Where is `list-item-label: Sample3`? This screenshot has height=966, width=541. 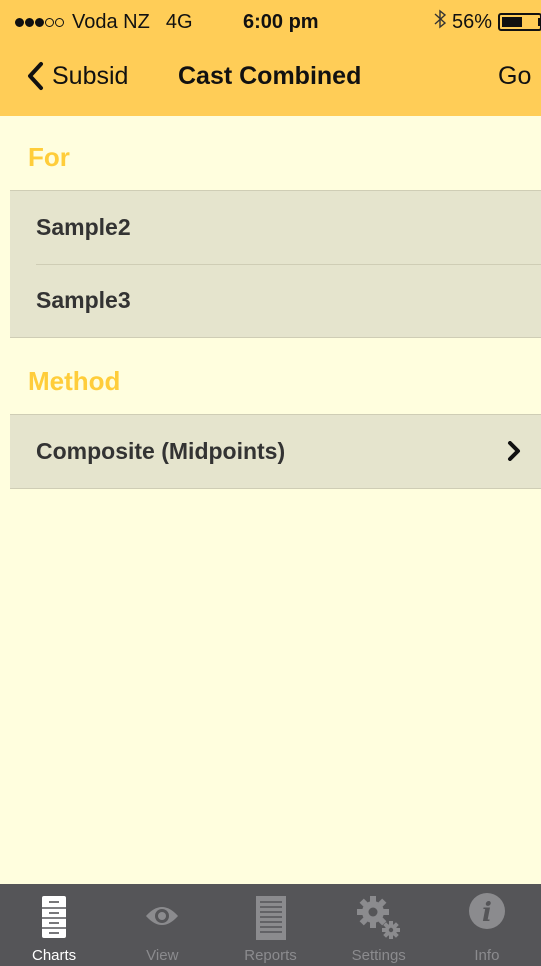 list-item-label: Sample3 is located at coordinates (83, 300).